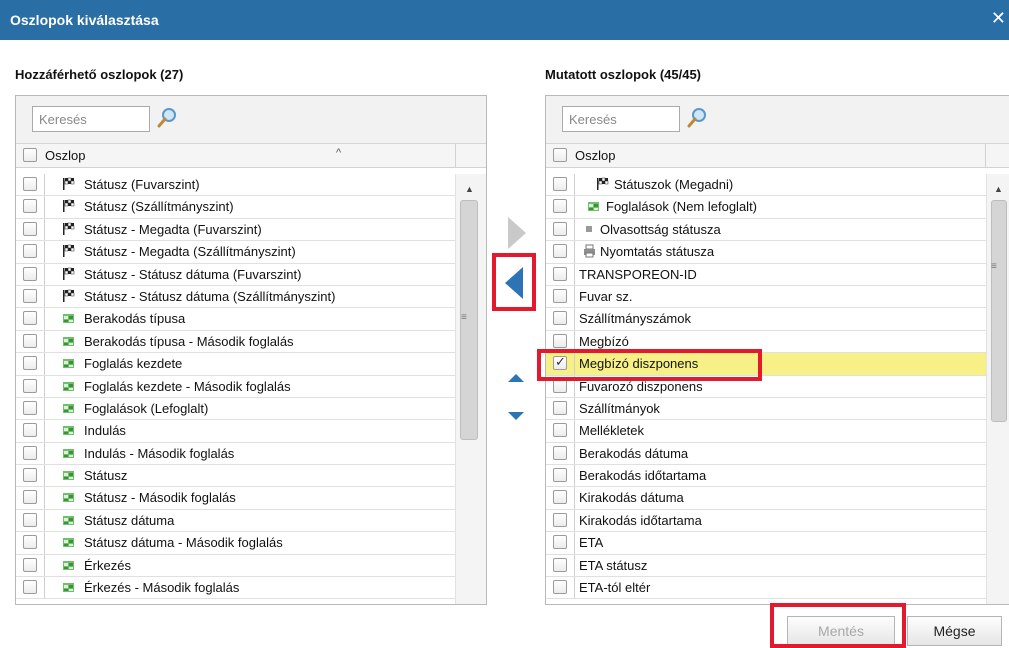  I want to click on list-item: Kirakodás időtartama, so click(777, 521).